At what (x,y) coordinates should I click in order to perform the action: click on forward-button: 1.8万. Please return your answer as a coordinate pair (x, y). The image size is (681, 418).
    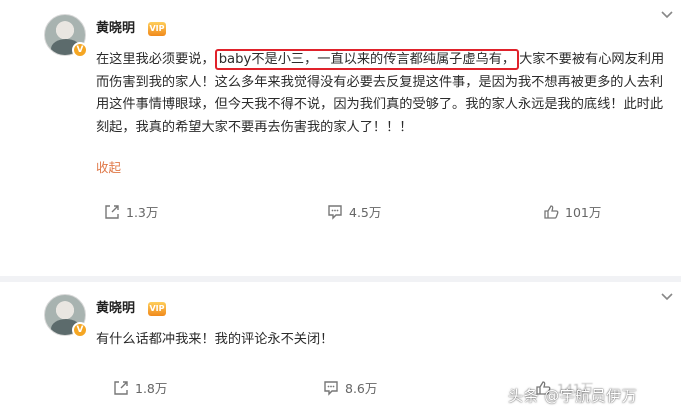
    Looking at the image, I should click on (140, 387).